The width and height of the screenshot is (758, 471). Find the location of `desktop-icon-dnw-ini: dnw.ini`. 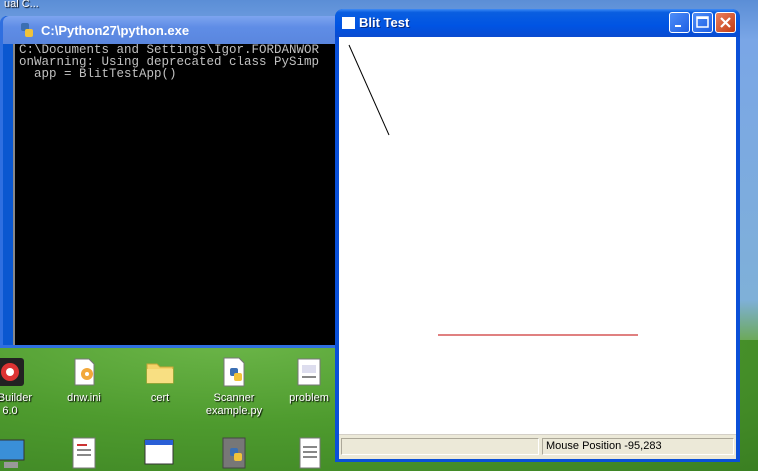

desktop-icon-dnw-ini: dnw.ini is located at coordinates (84, 380).